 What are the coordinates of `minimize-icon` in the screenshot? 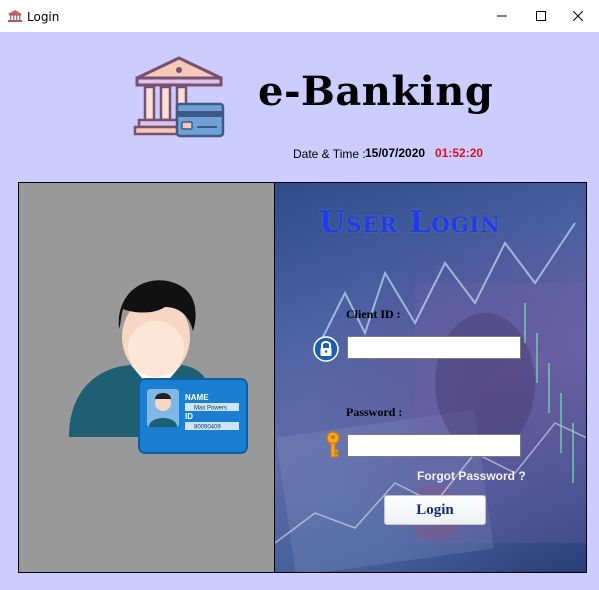 It's located at (502, 16).